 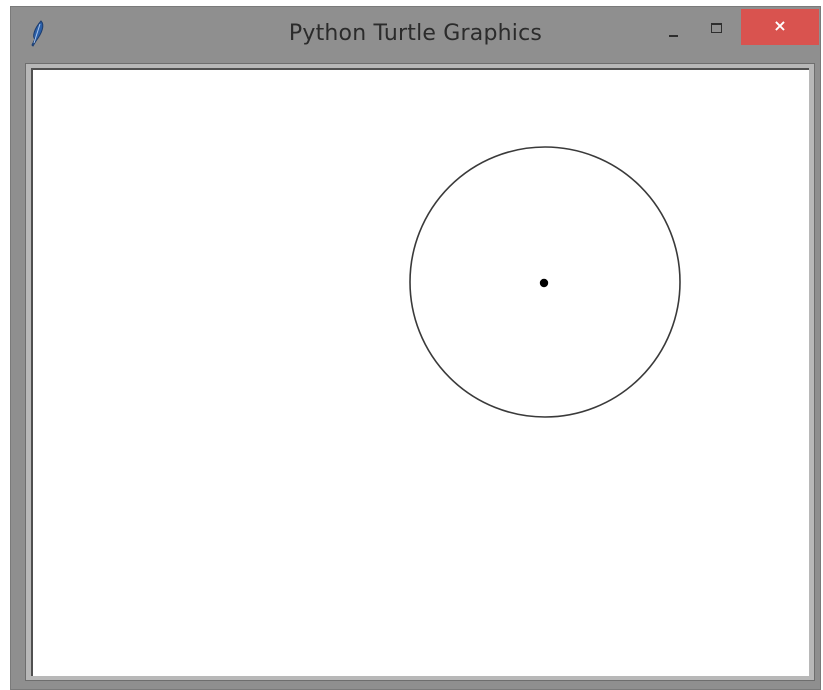 I want to click on close-button: ×, so click(x=780, y=27).